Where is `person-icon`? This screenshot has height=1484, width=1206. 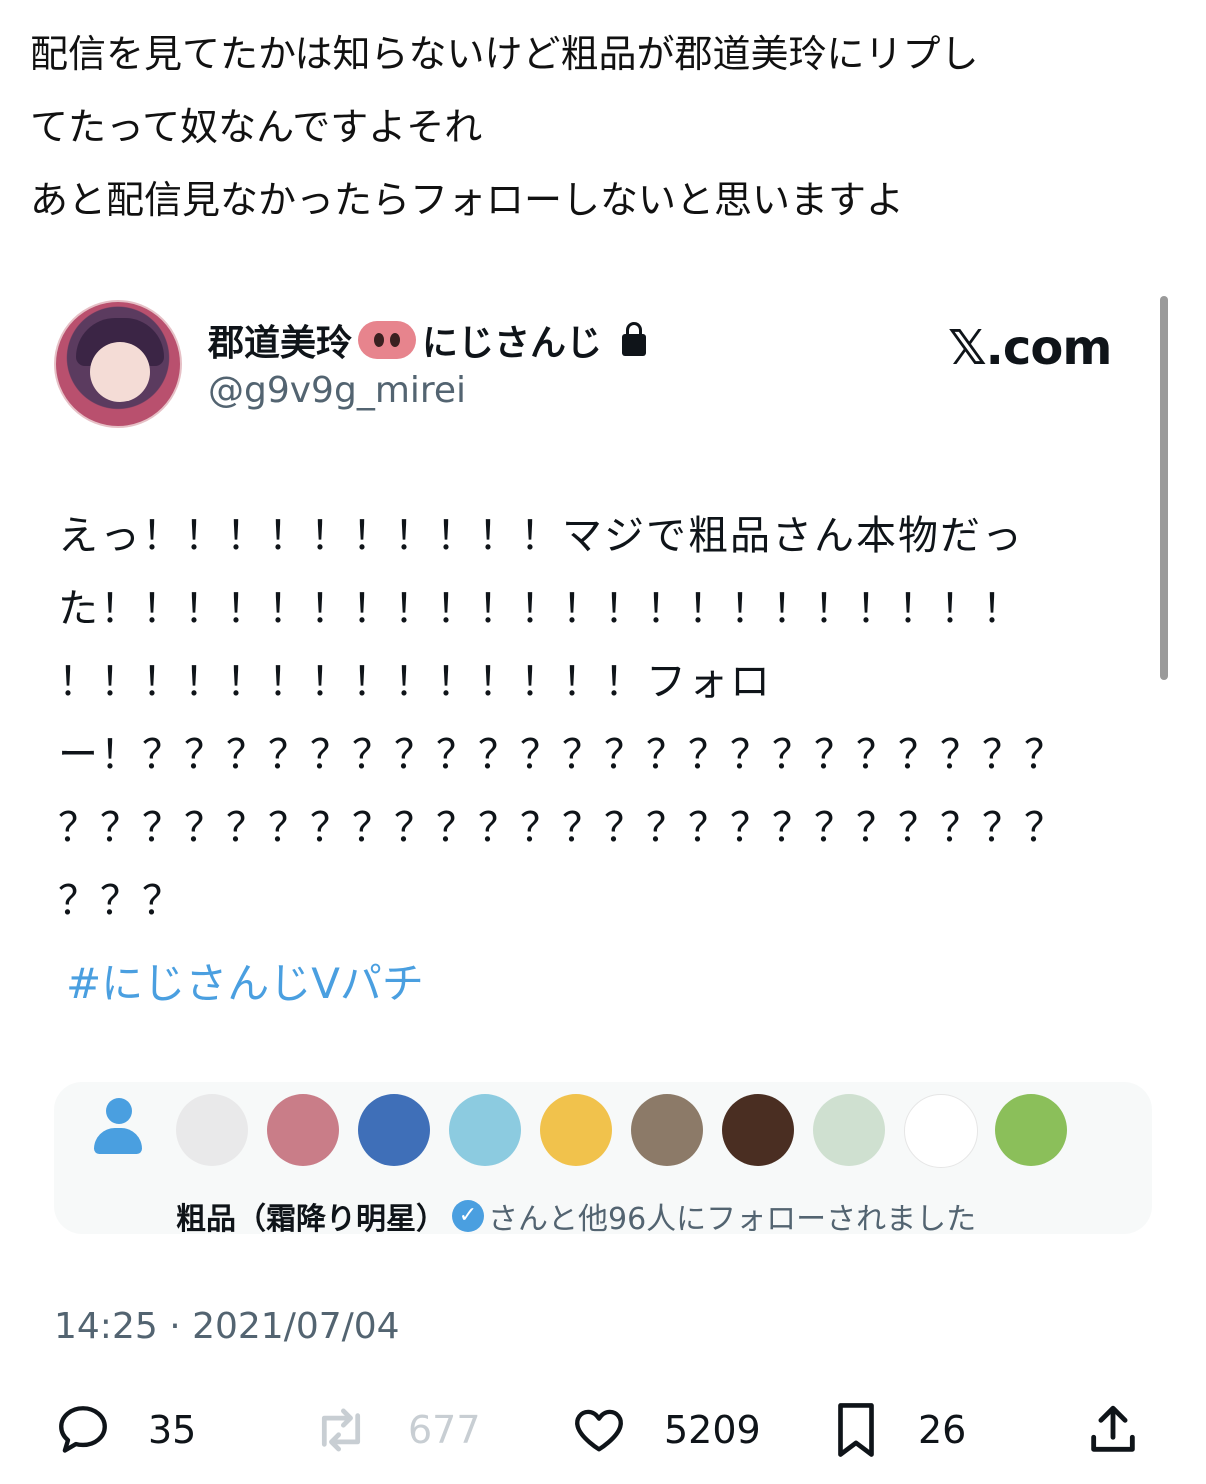 person-icon is located at coordinates (118, 1129).